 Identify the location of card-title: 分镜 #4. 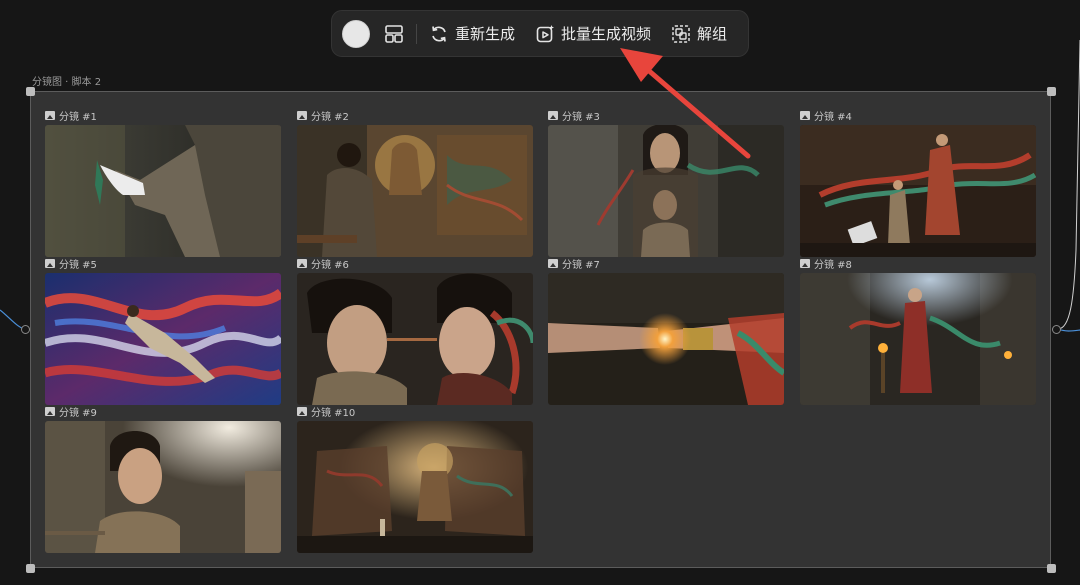
(833, 117).